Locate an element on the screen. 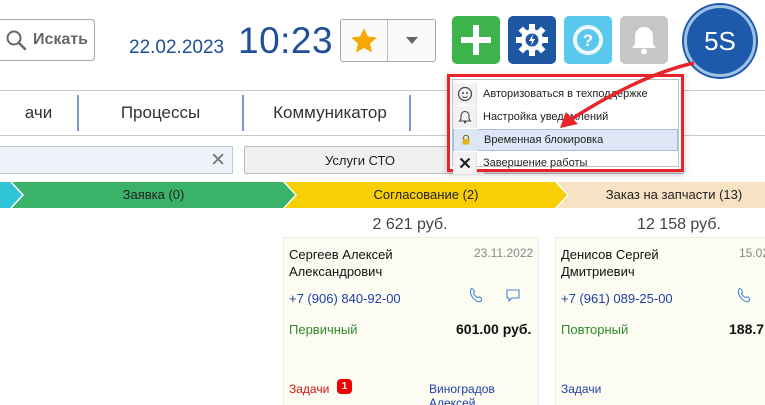  stage-amount: 12 158 руб. is located at coordinates (679, 224).